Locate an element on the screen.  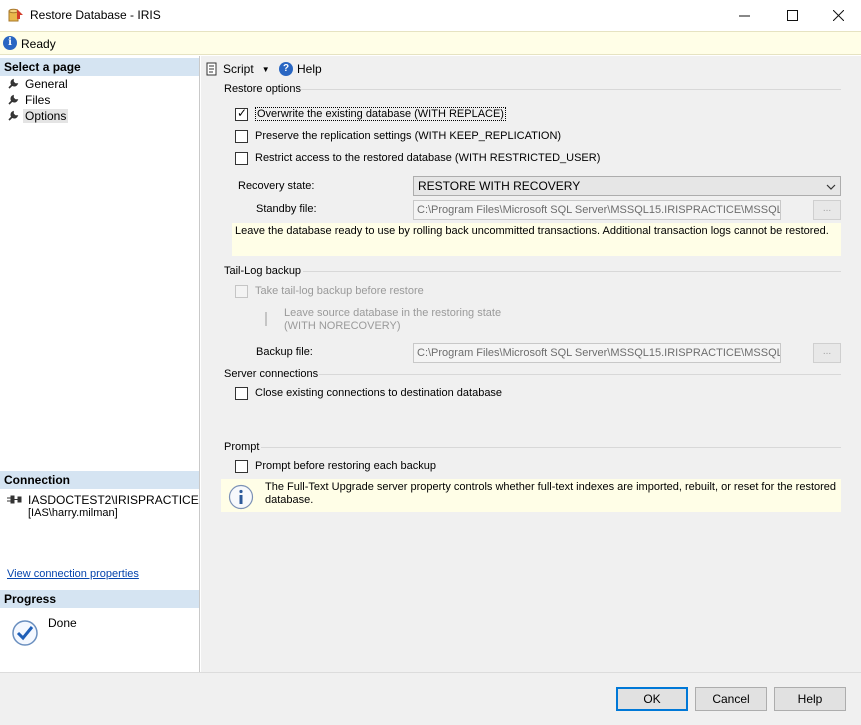
cancel-button: Cancel is located at coordinates (731, 699).